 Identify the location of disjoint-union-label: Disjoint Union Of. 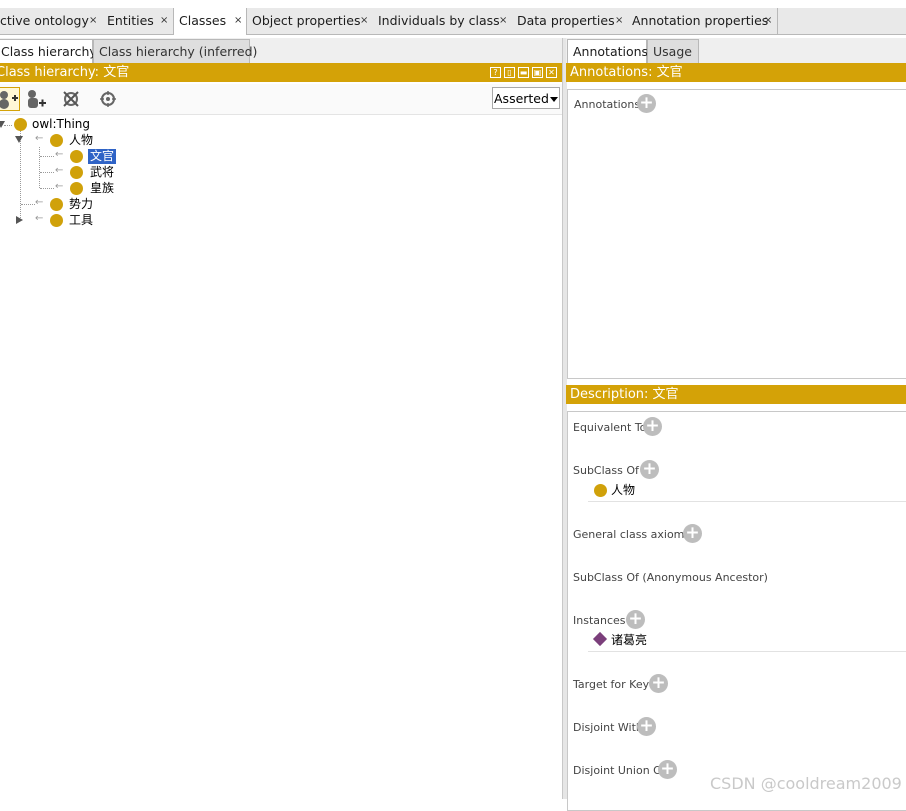
(619, 770).